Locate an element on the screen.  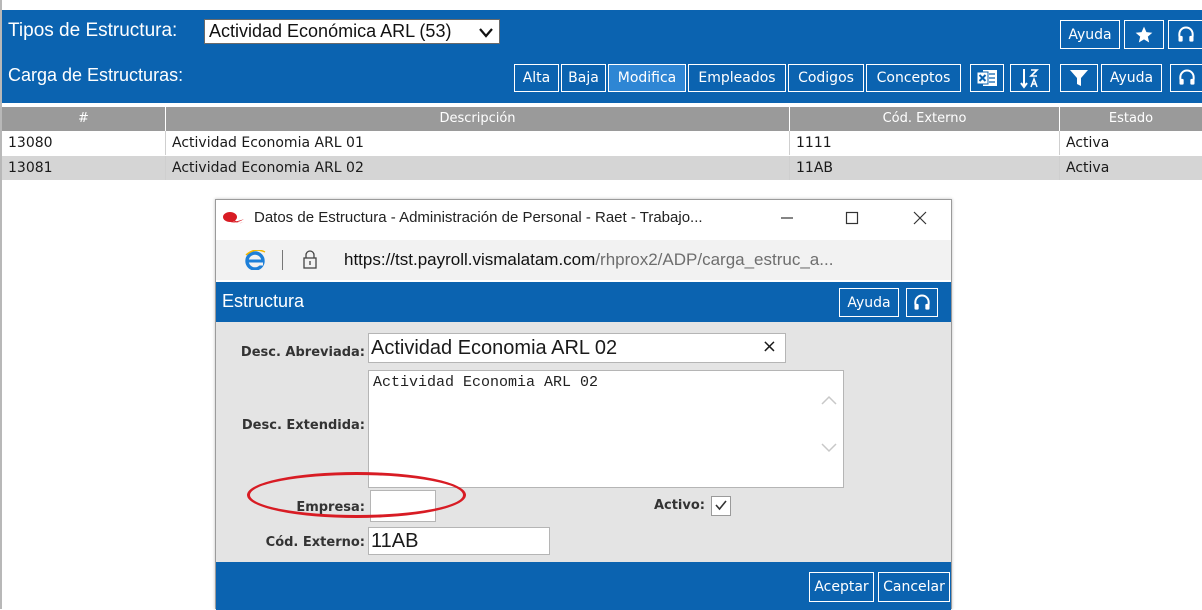
scroll-up-icon is located at coordinates (829, 401).